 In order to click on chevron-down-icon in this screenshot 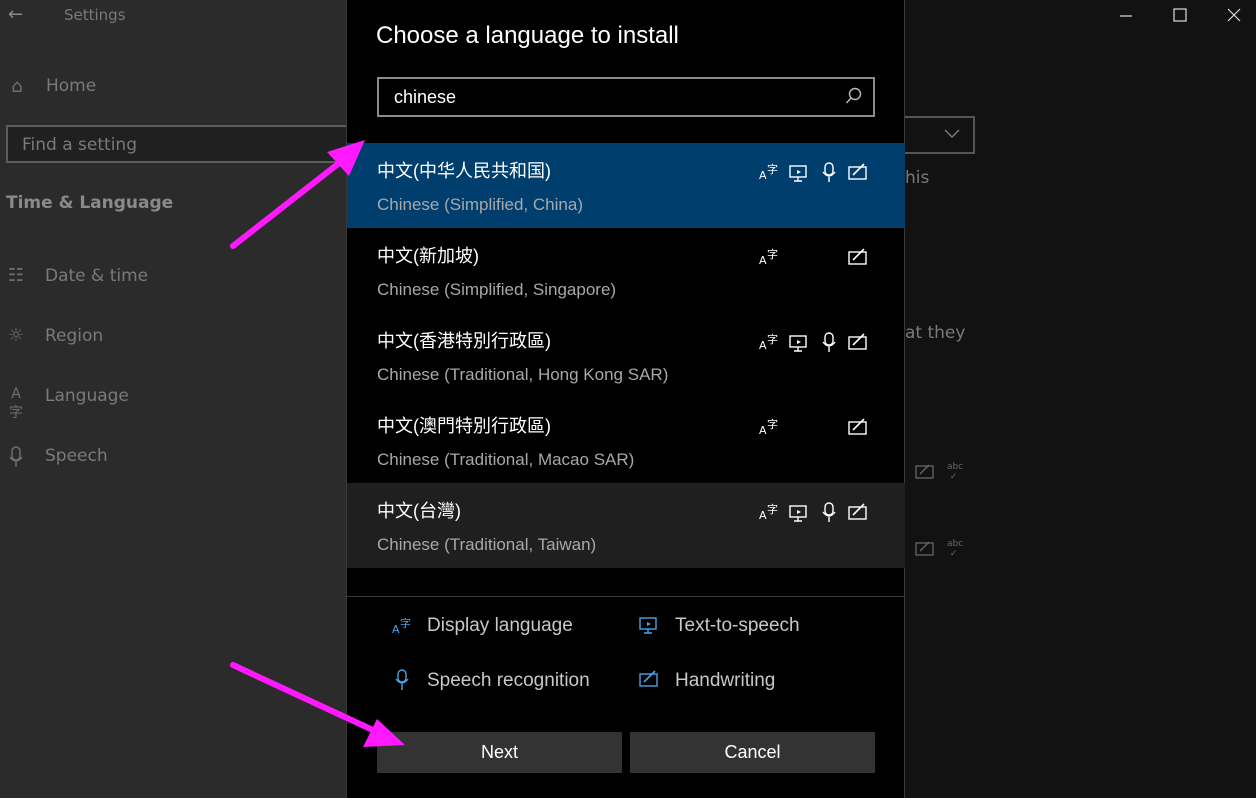, I will do `click(952, 134)`.